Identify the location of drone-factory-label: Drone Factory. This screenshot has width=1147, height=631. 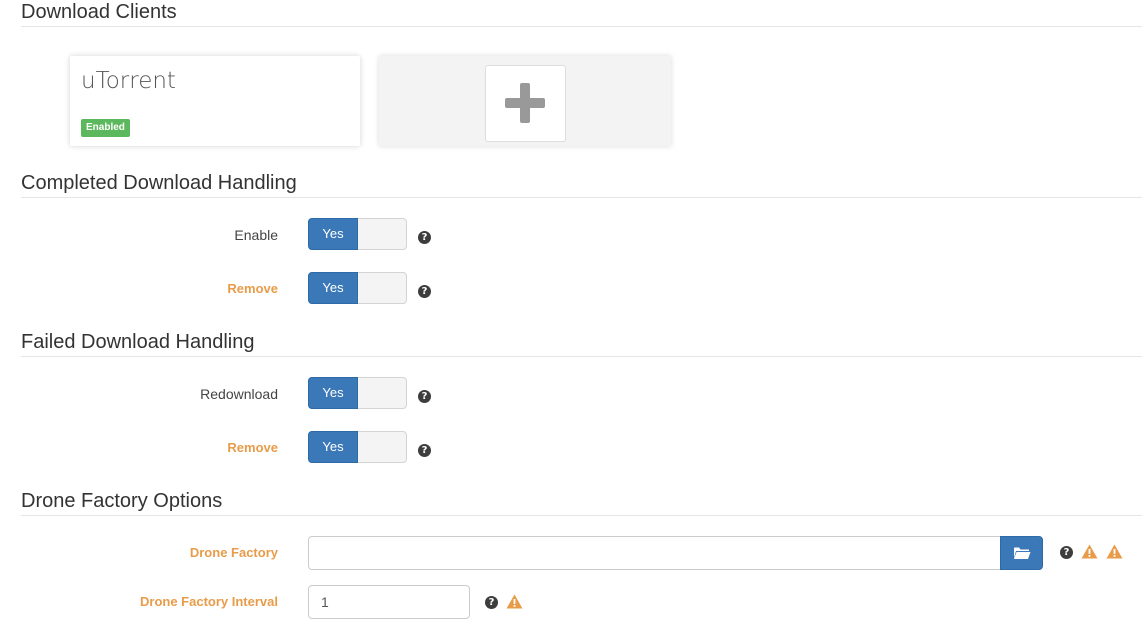
(233, 552).